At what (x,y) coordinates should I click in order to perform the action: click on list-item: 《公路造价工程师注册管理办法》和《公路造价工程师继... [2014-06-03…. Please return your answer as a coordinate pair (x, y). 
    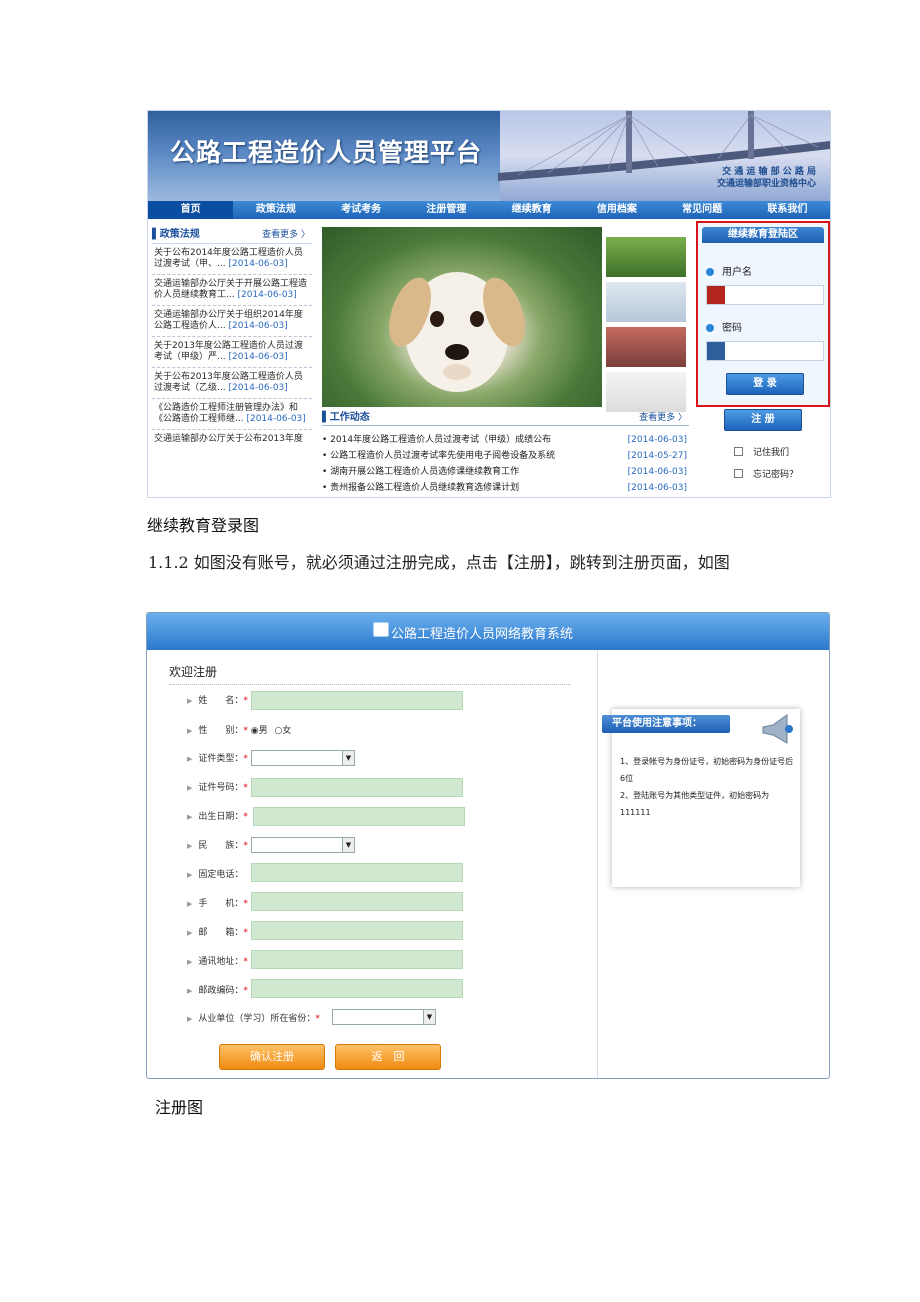
    Looking at the image, I should click on (232, 414).